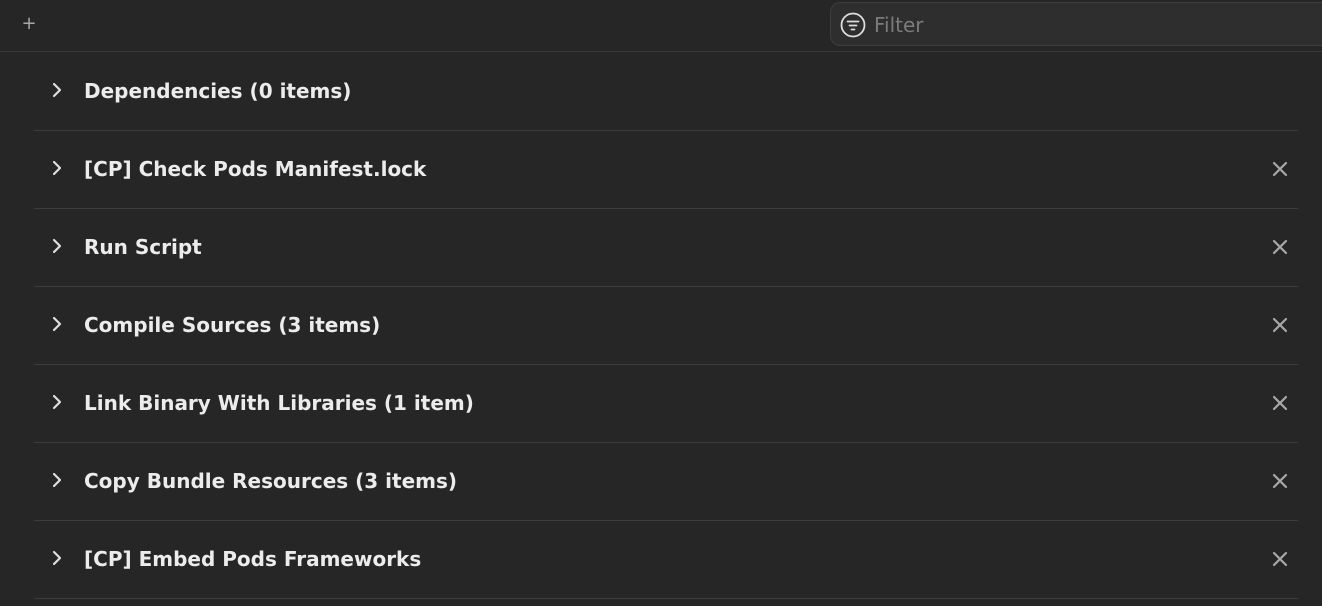 Image resolution: width=1322 pixels, height=606 pixels. What do you see at coordinates (666, 92) in the screenshot?
I see `build-phase-row: Dependencies (0 items)` at bounding box center [666, 92].